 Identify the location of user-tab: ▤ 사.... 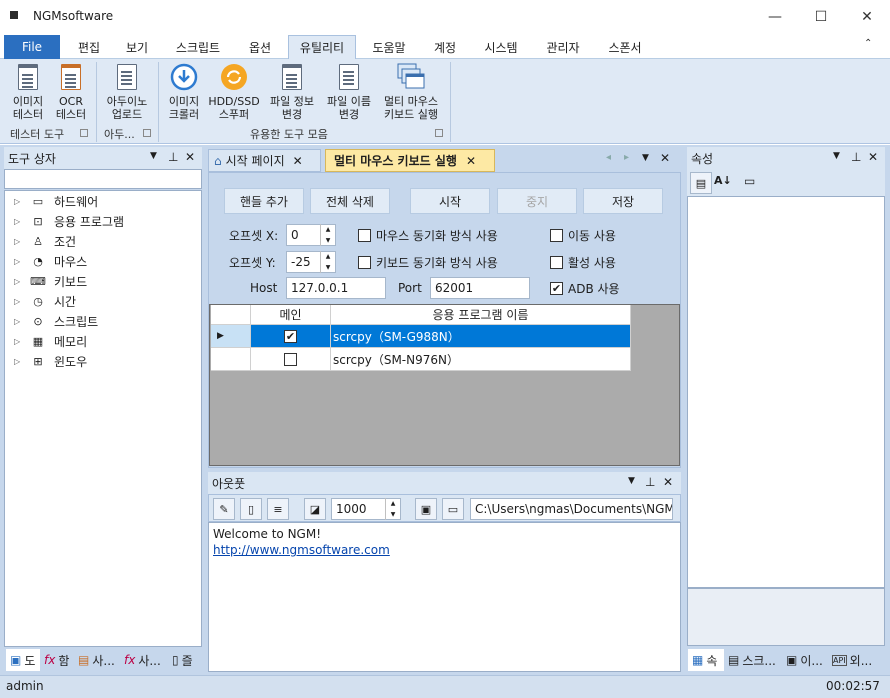
(97, 660).